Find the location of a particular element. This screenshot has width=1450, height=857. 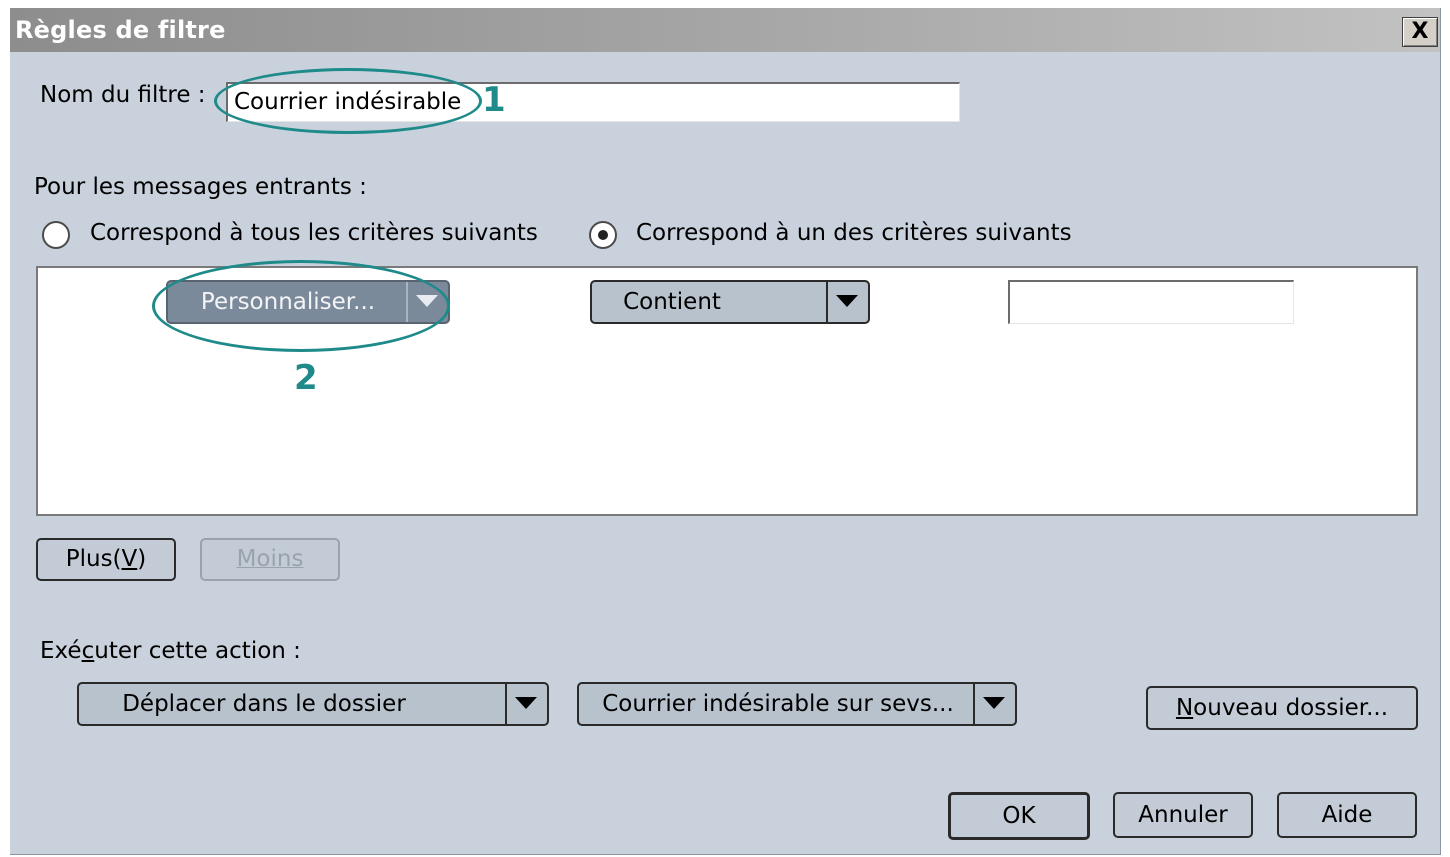

radio-match-all is located at coordinates (56, 235).